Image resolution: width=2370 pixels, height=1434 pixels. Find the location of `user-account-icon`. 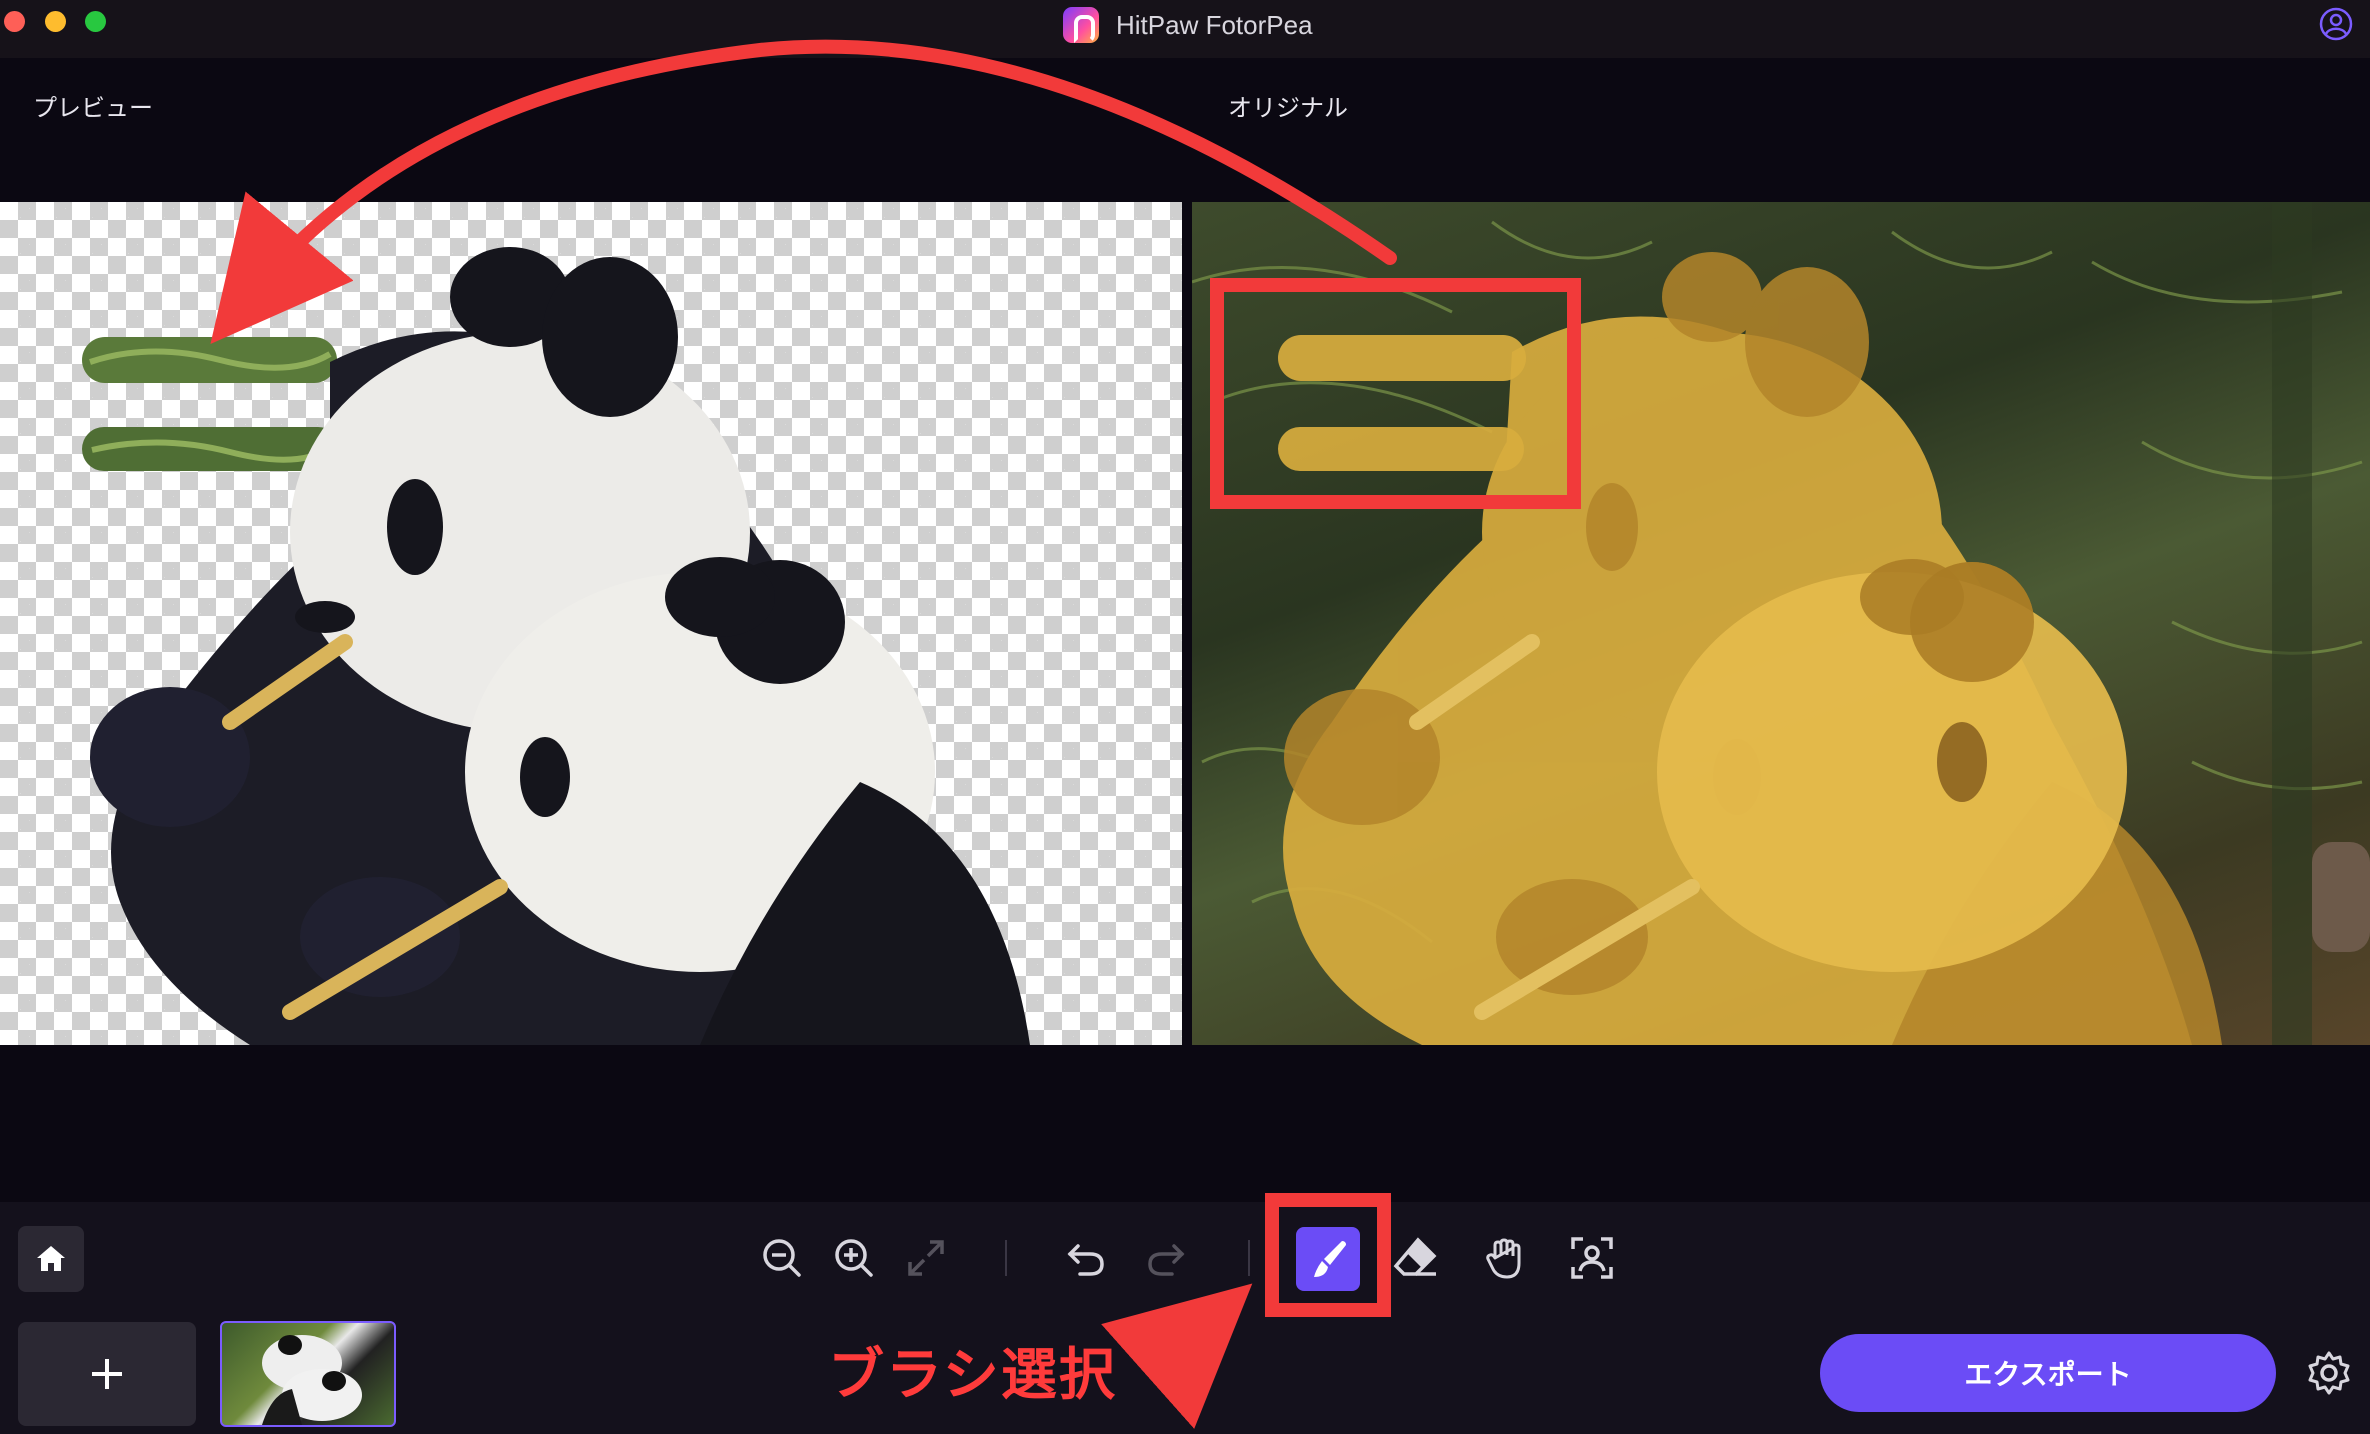

user-account-icon is located at coordinates (2336, 24).